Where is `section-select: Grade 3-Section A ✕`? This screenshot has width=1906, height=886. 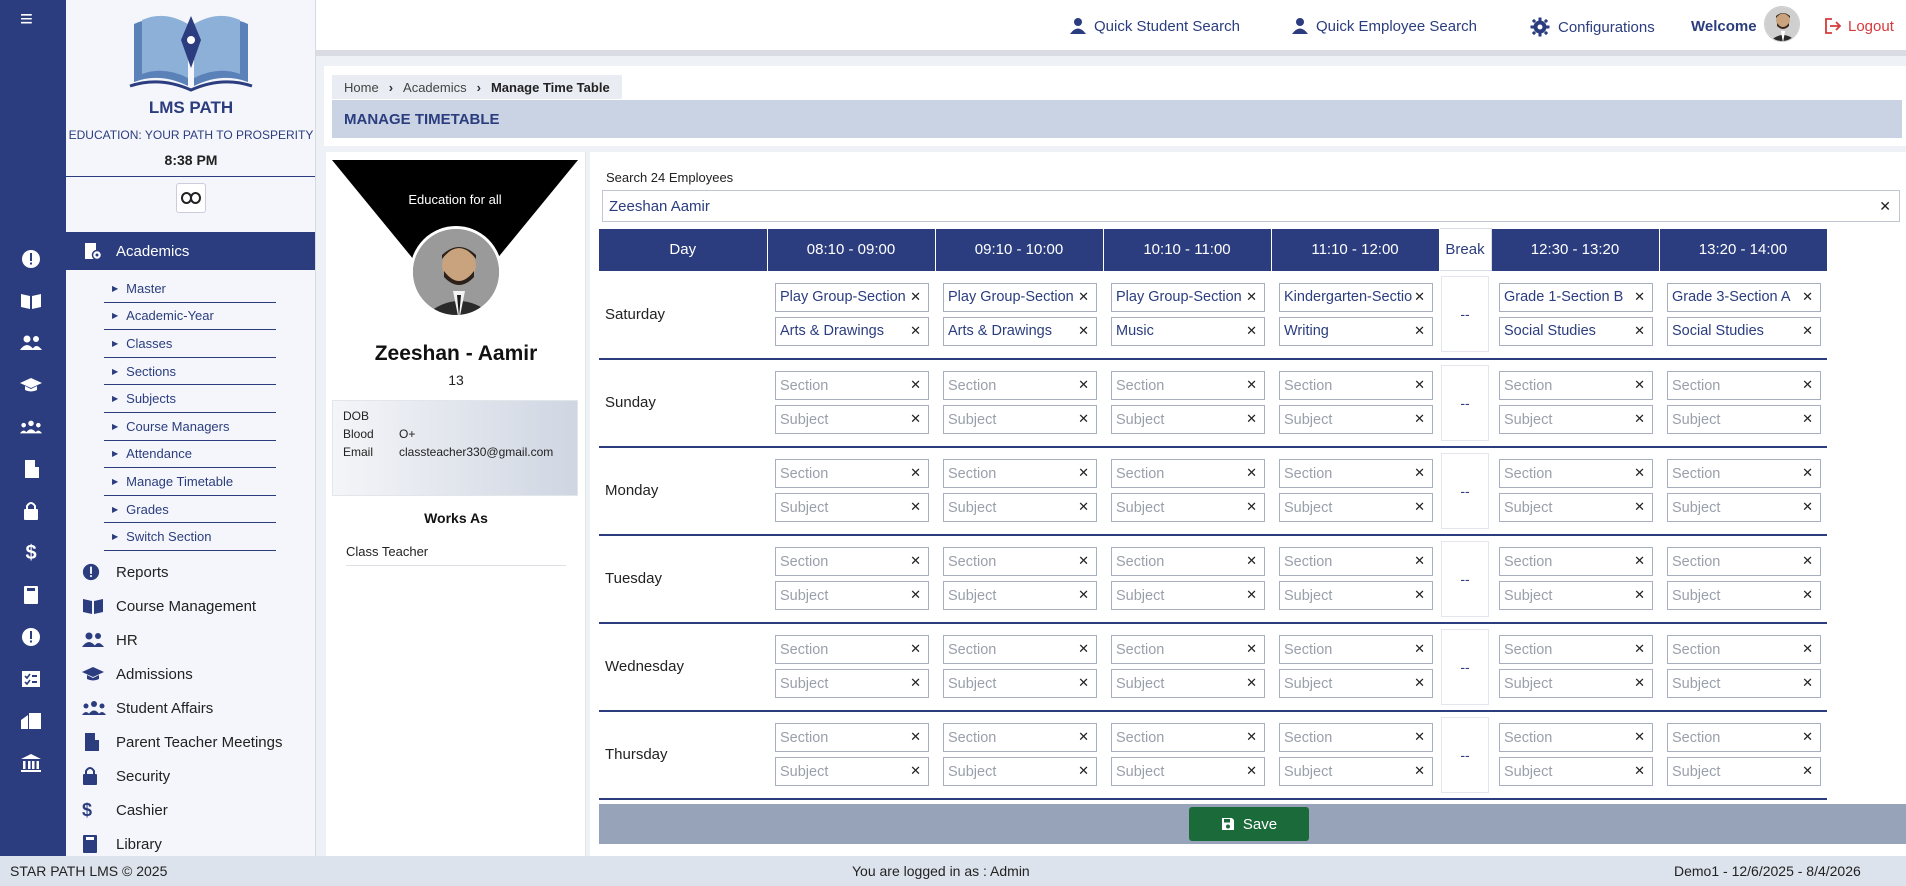
section-select: Grade 3-Section A ✕ is located at coordinates (1744, 297).